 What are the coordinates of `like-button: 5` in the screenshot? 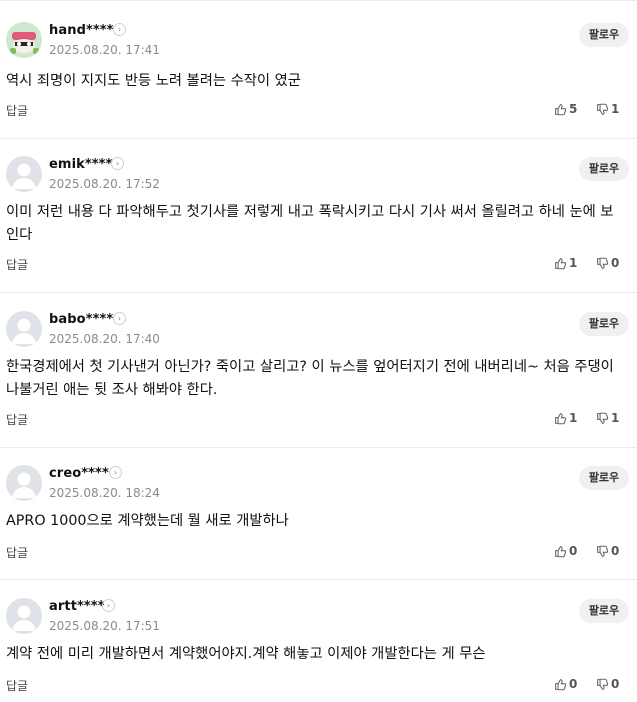 It's located at (565, 109).